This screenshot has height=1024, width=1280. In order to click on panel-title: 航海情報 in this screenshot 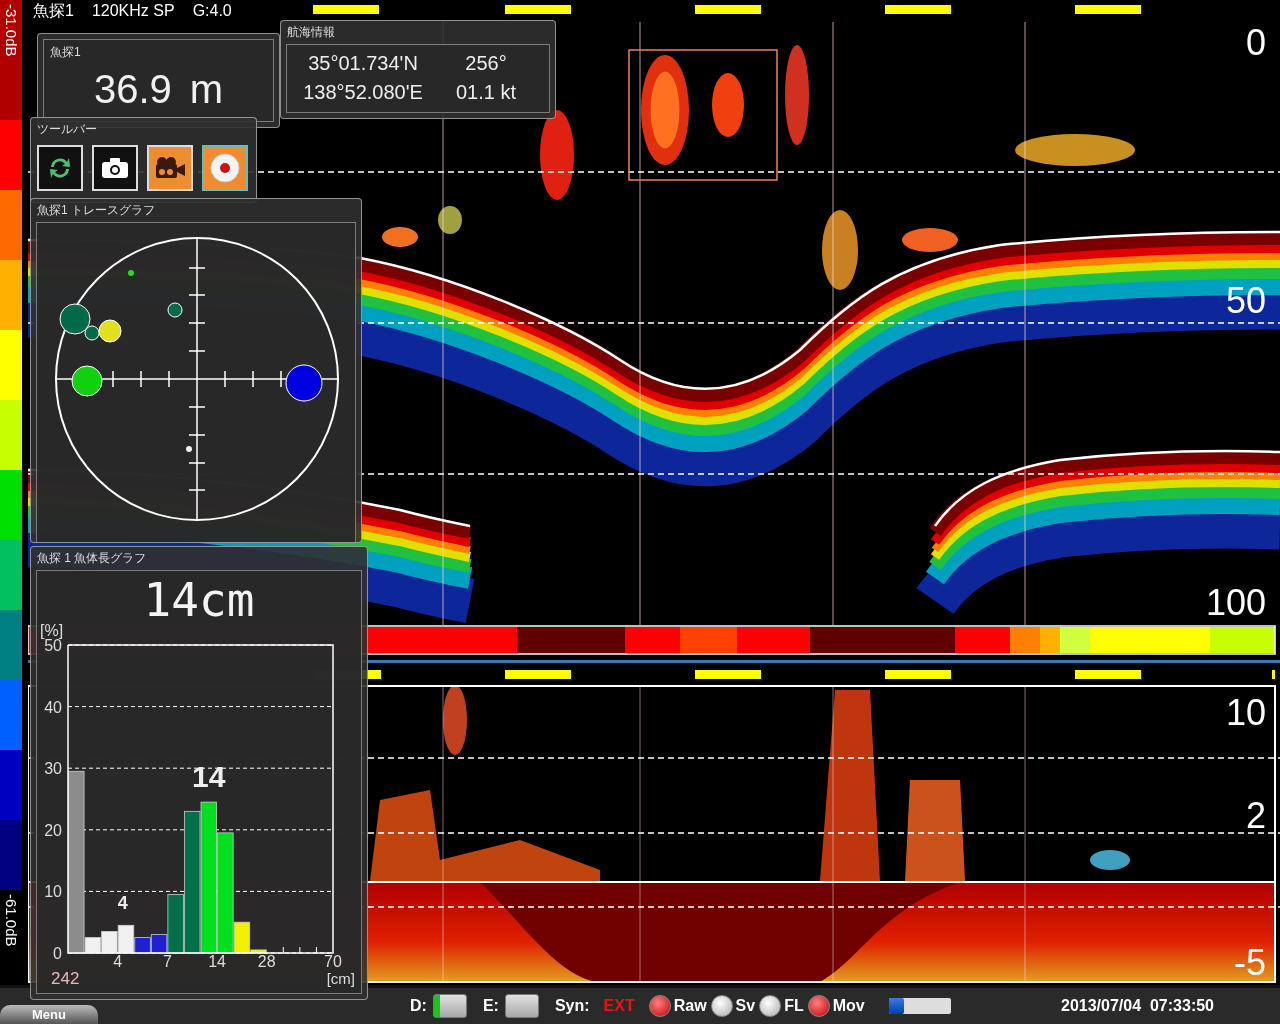, I will do `click(311, 32)`.